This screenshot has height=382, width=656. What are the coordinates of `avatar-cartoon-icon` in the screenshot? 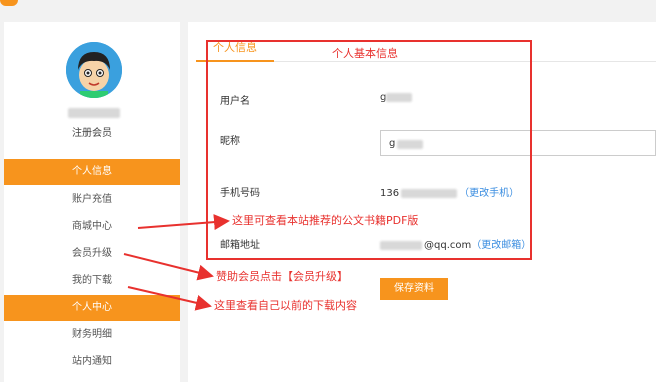 It's located at (94, 70).